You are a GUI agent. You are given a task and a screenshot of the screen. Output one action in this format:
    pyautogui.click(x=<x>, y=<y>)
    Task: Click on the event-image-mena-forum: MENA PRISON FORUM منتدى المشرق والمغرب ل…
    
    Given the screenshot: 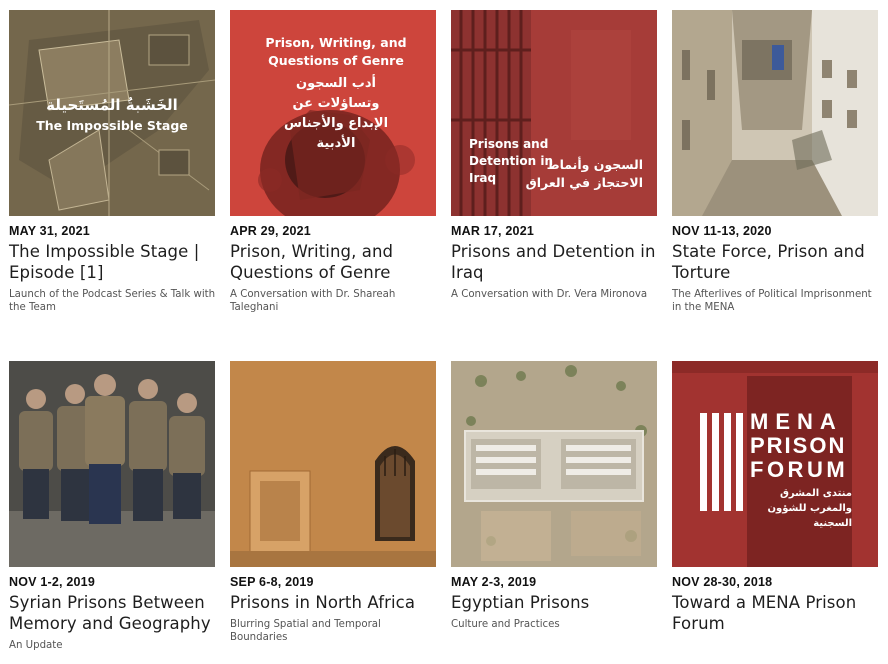 What is the action you would take?
    pyautogui.click(x=775, y=464)
    